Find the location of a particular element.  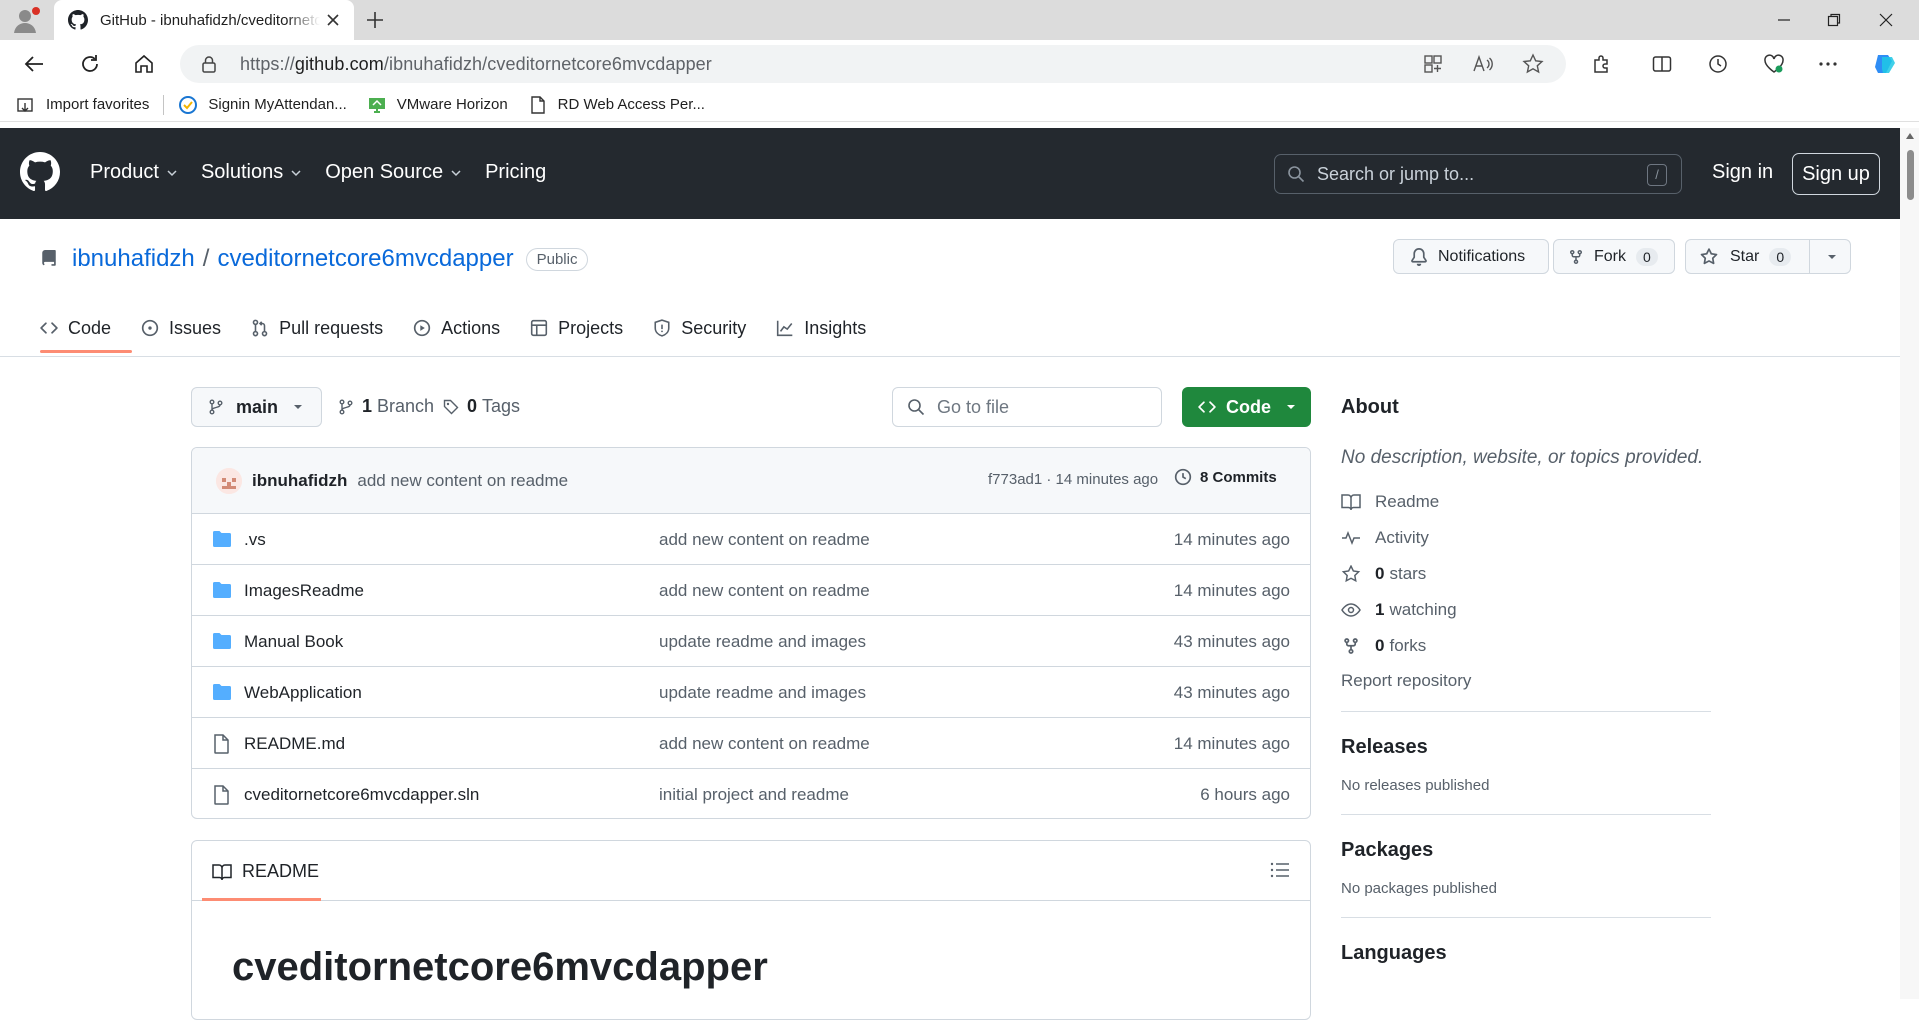

tab-insights: Insights is located at coordinates (821, 328).